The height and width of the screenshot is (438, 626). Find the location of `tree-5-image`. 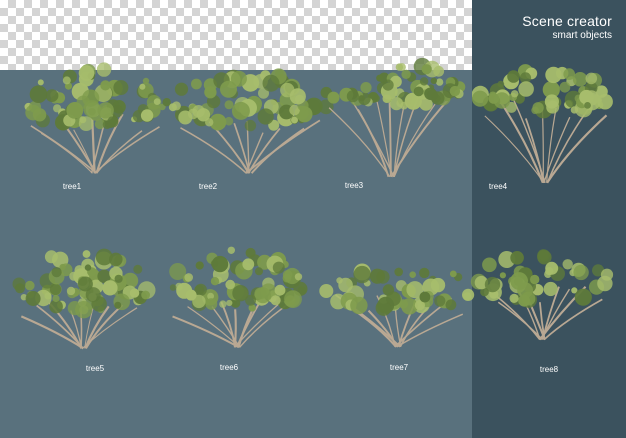

tree-5-image is located at coordinates (84, 299).